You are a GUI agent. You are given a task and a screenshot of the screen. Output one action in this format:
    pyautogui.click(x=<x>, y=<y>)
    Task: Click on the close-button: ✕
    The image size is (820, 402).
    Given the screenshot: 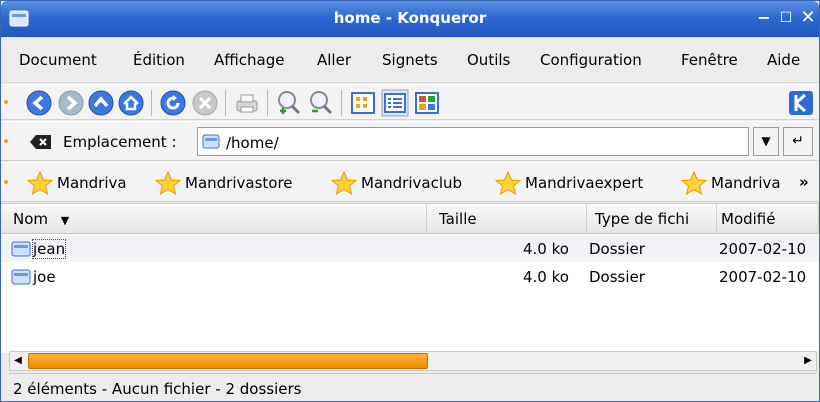 What is the action you would take?
    pyautogui.click(x=808, y=18)
    